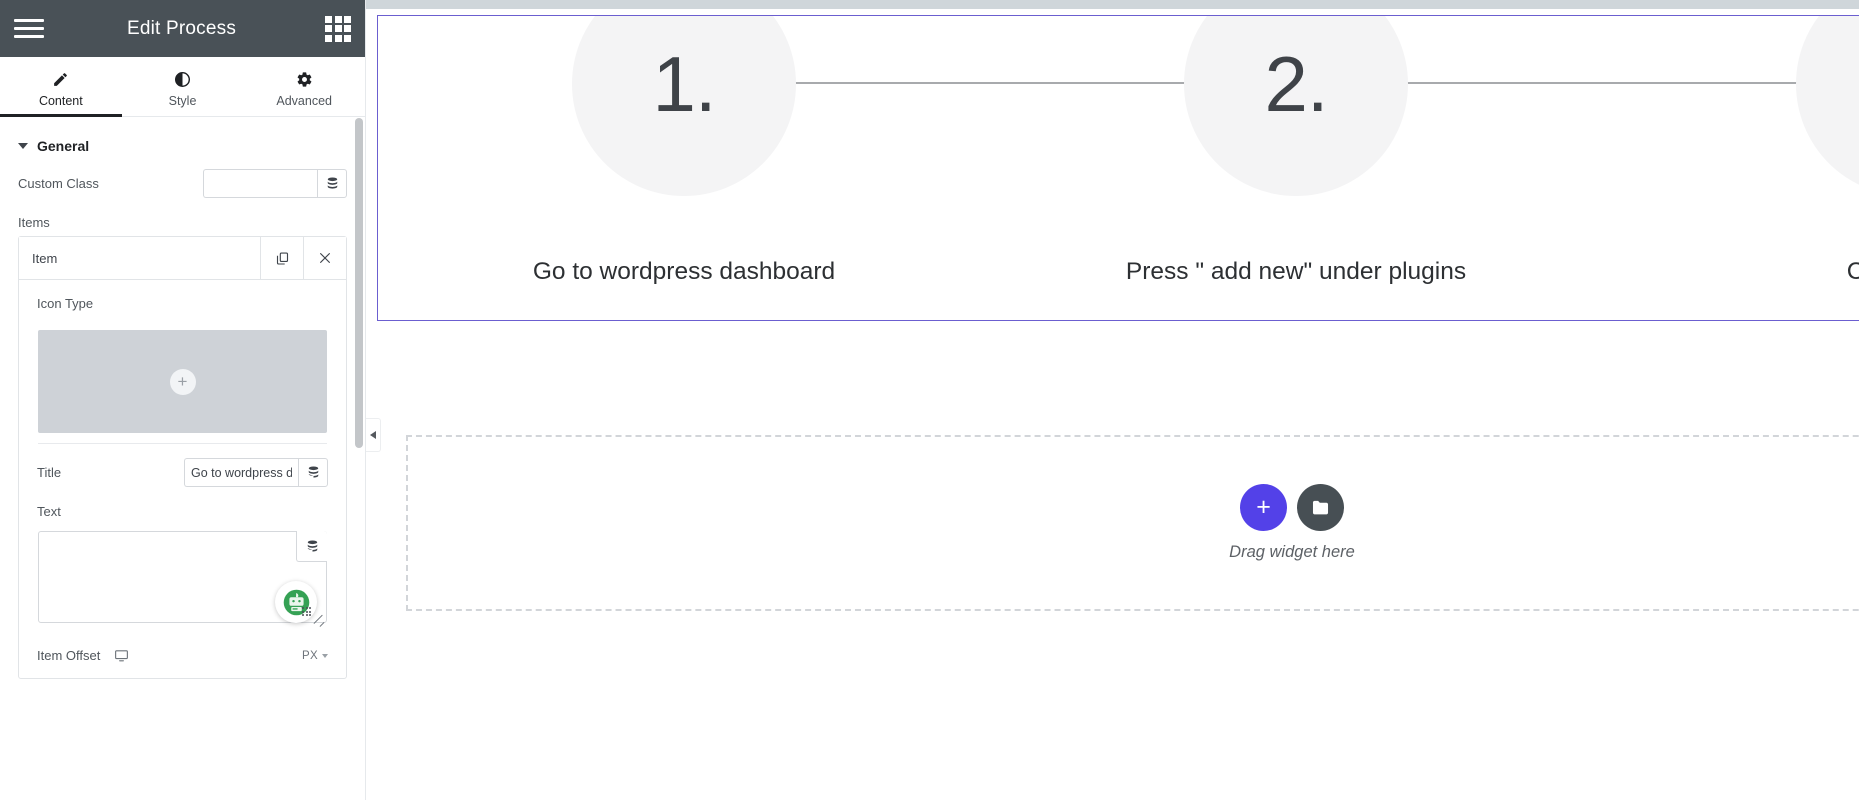 The height and width of the screenshot is (800, 1859). What do you see at coordinates (684, 84) in the screenshot?
I see `step-number: 1.` at bounding box center [684, 84].